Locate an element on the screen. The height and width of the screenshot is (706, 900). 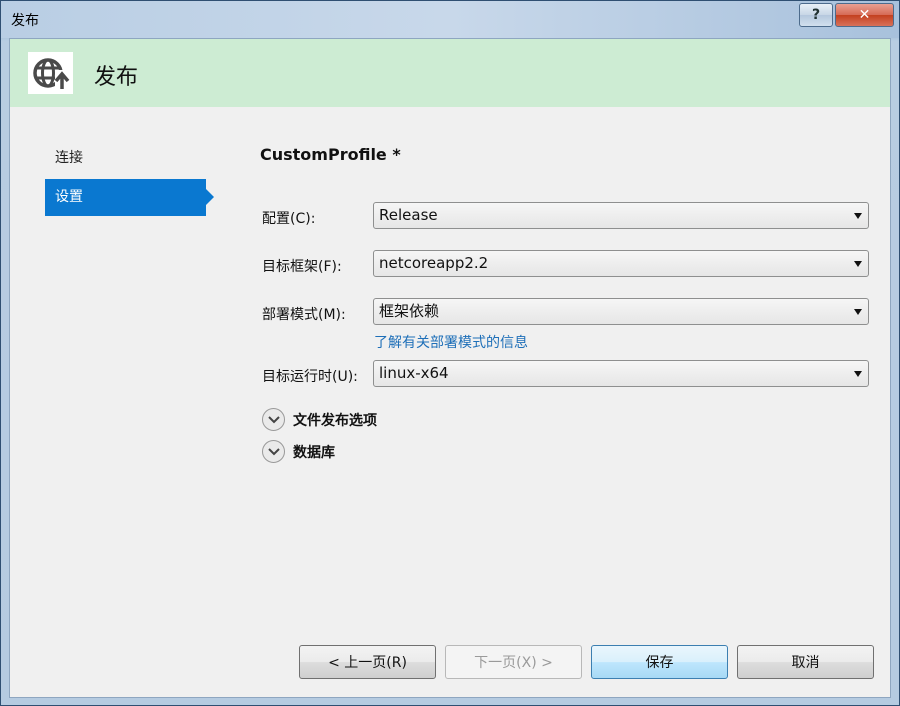
globe-arrow-icon is located at coordinates (50, 73).